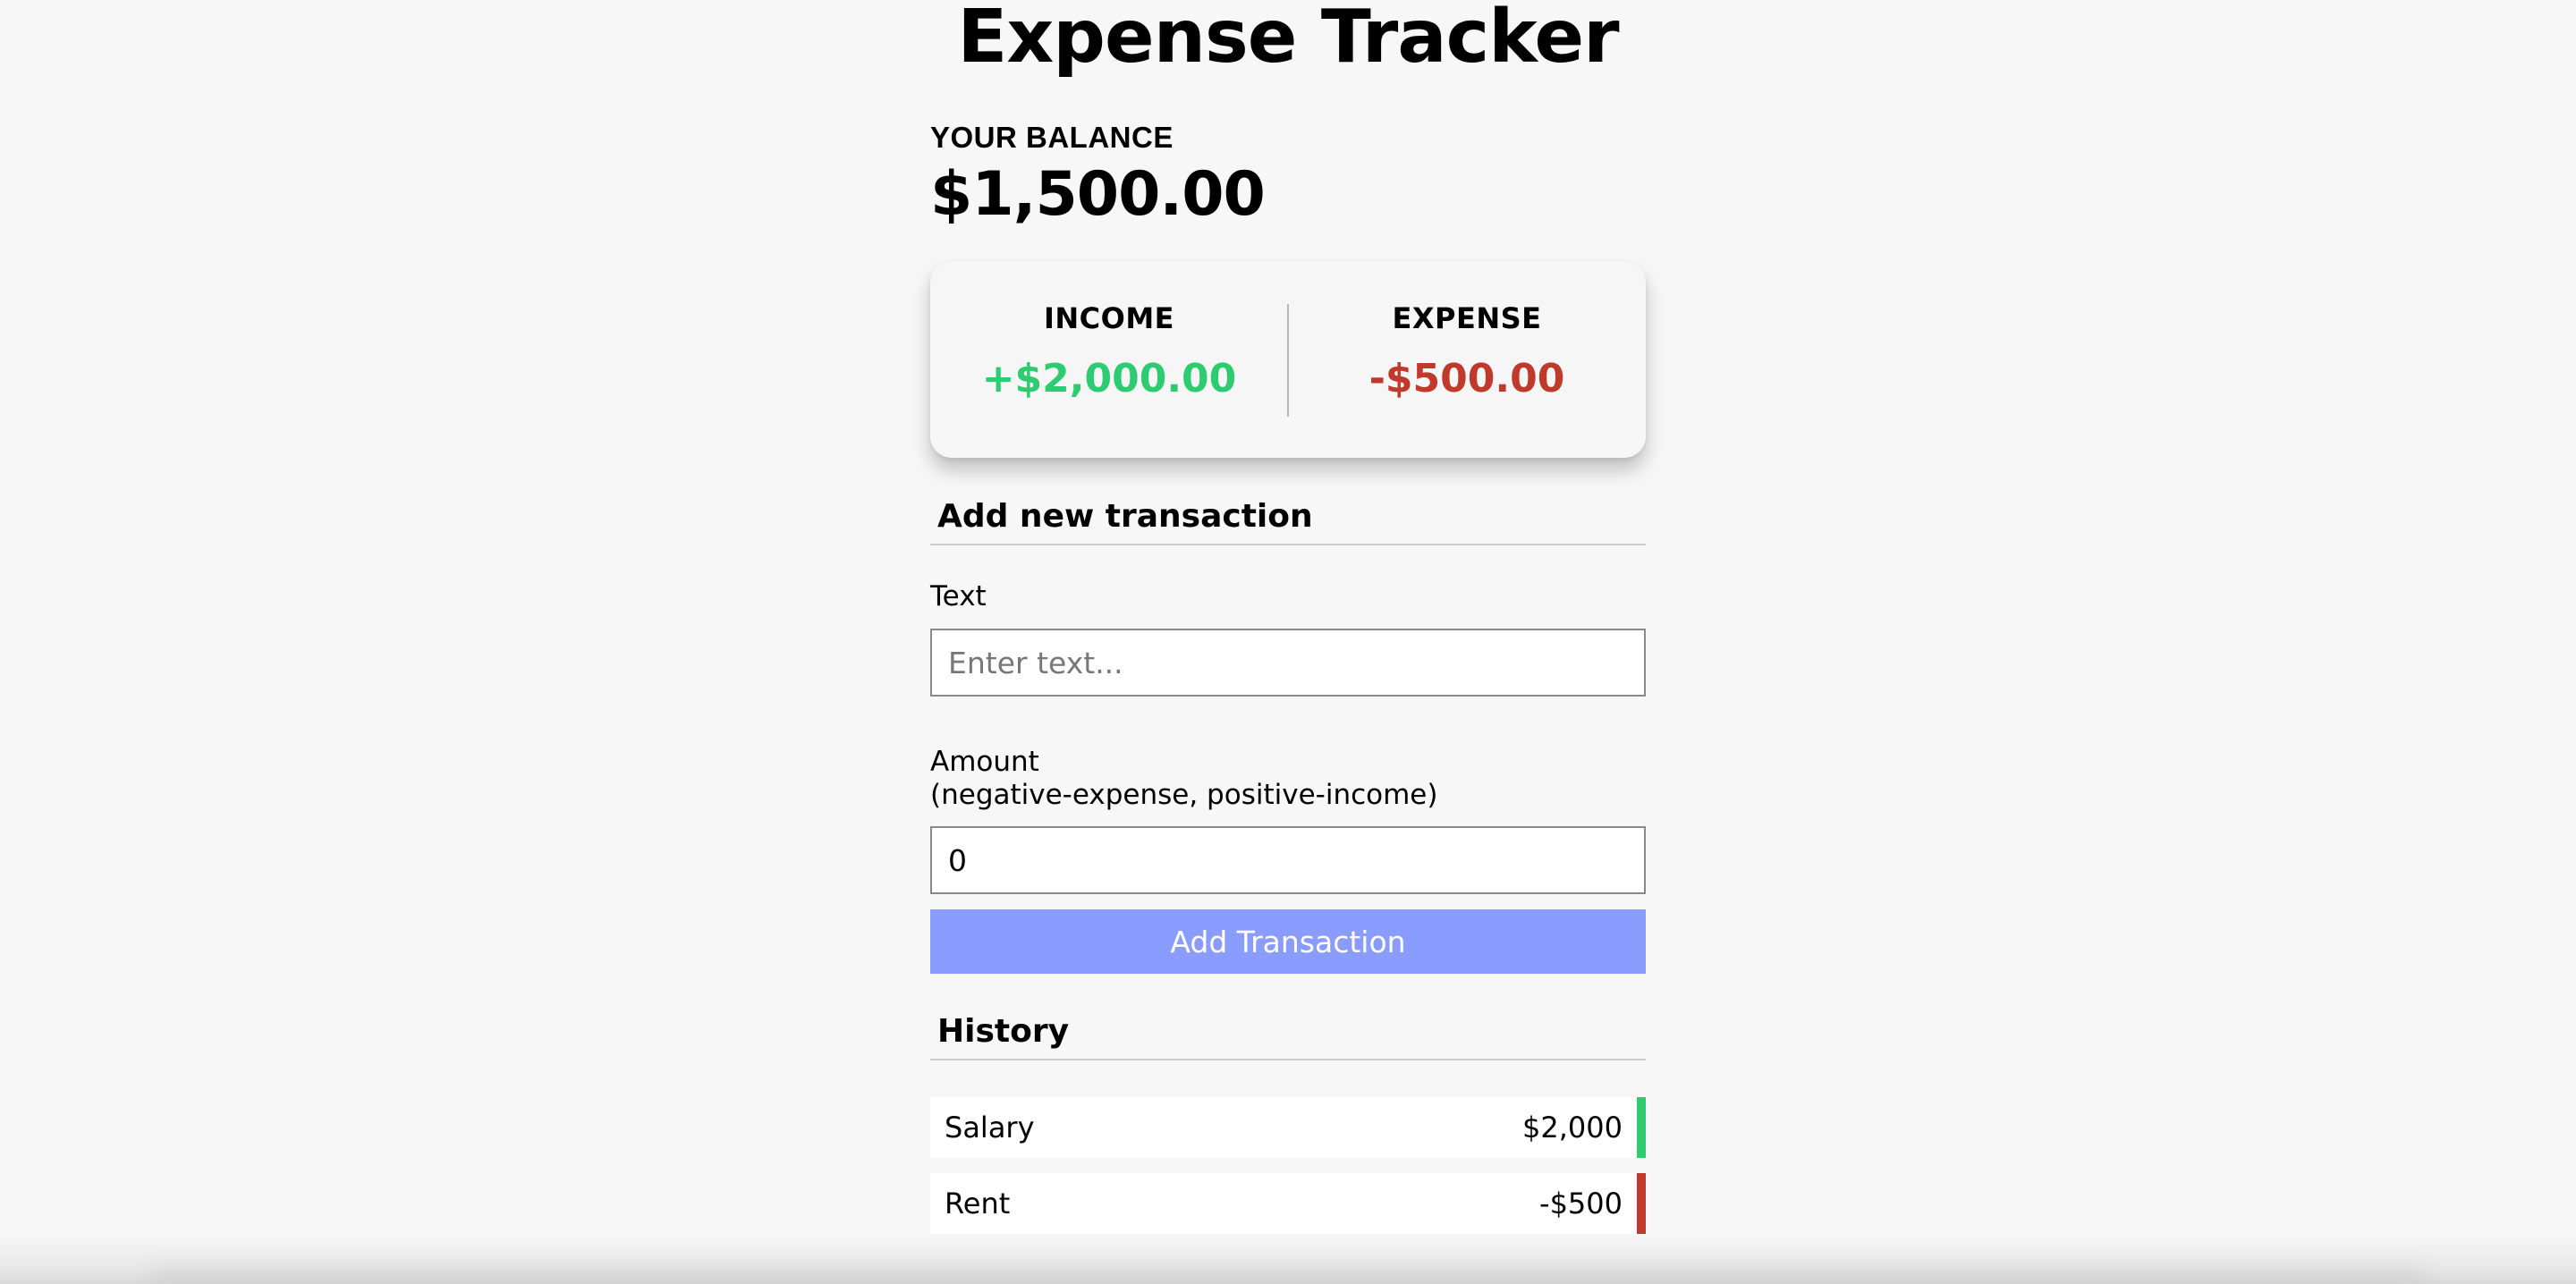 Image resolution: width=2576 pixels, height=1284 pixels. Describe the element at coordinates (1288, 663) in the screenshot. I see `text-input` at that location.